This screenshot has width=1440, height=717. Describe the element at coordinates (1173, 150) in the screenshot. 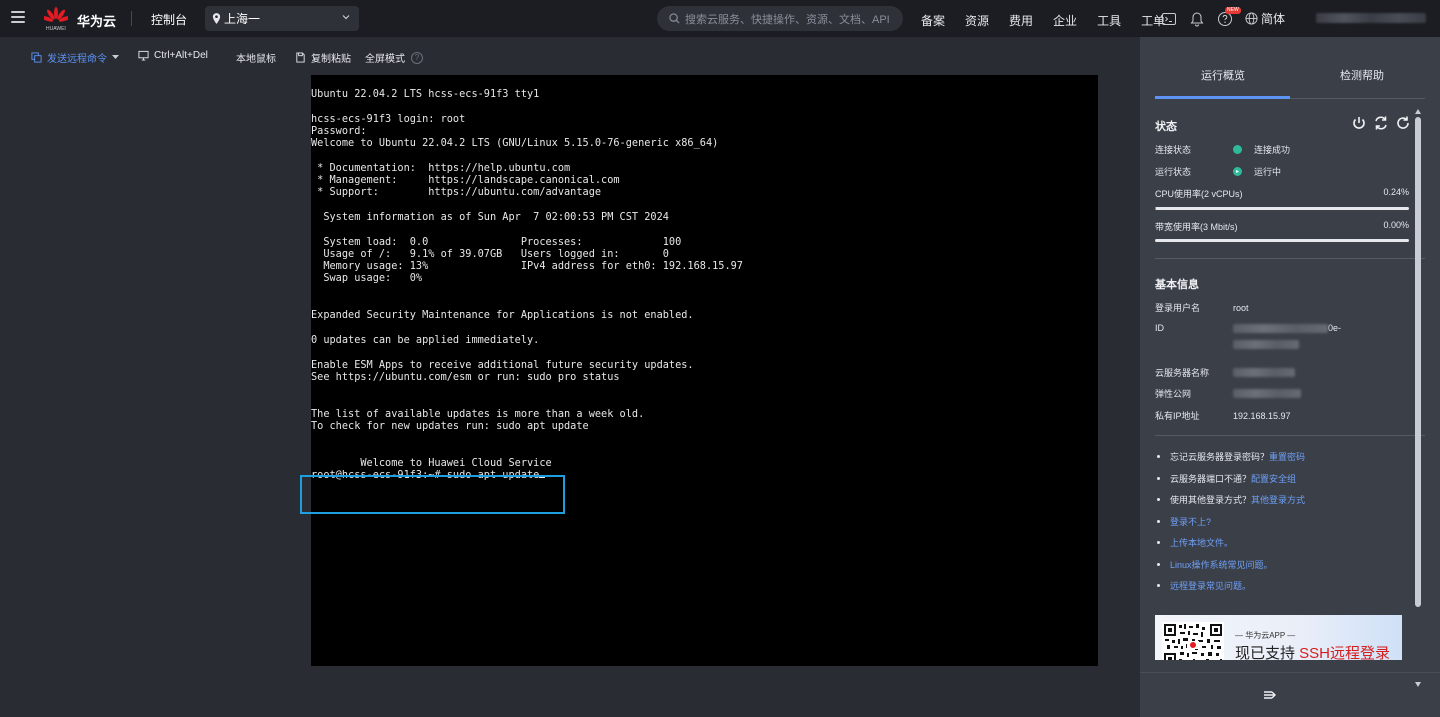

I see `connection-status-label: 连接状态` at that location.